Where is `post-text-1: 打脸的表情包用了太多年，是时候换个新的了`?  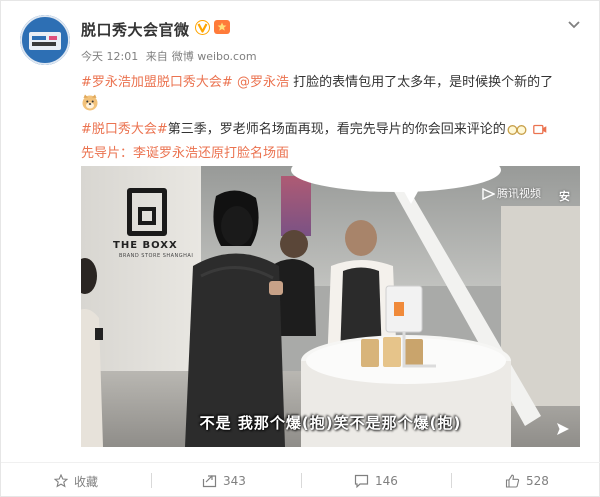 post-text-1: 打脸的表情包用了太多年，是时候换个新的了 is located at coordinates (421, 82).